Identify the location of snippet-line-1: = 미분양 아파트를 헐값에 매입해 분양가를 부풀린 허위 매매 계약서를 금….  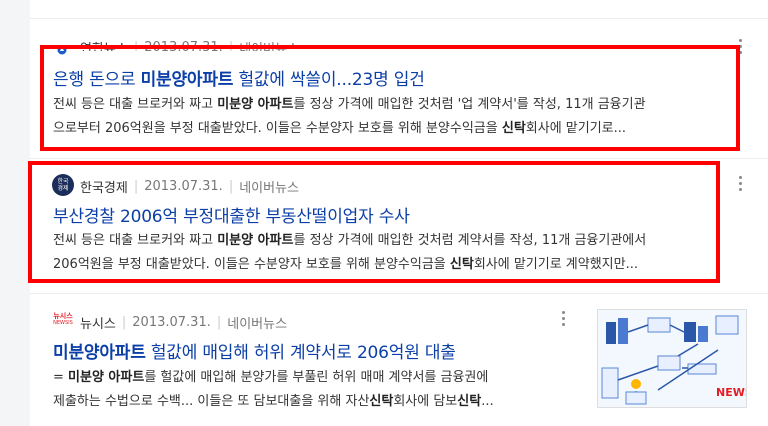
(271, 377).